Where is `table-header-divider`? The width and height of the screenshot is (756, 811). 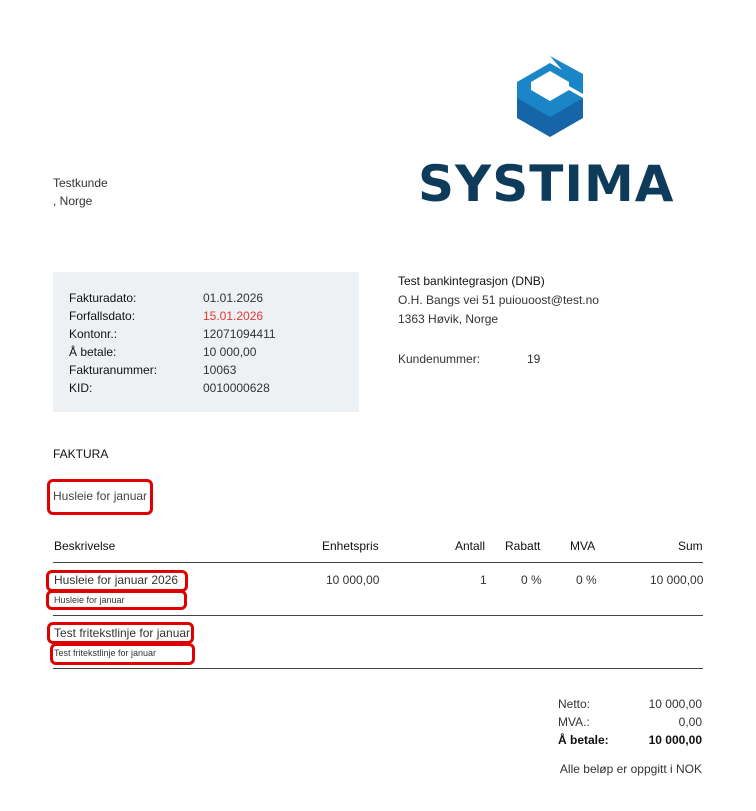
table-header-divider is located at coordinates (378, 562).